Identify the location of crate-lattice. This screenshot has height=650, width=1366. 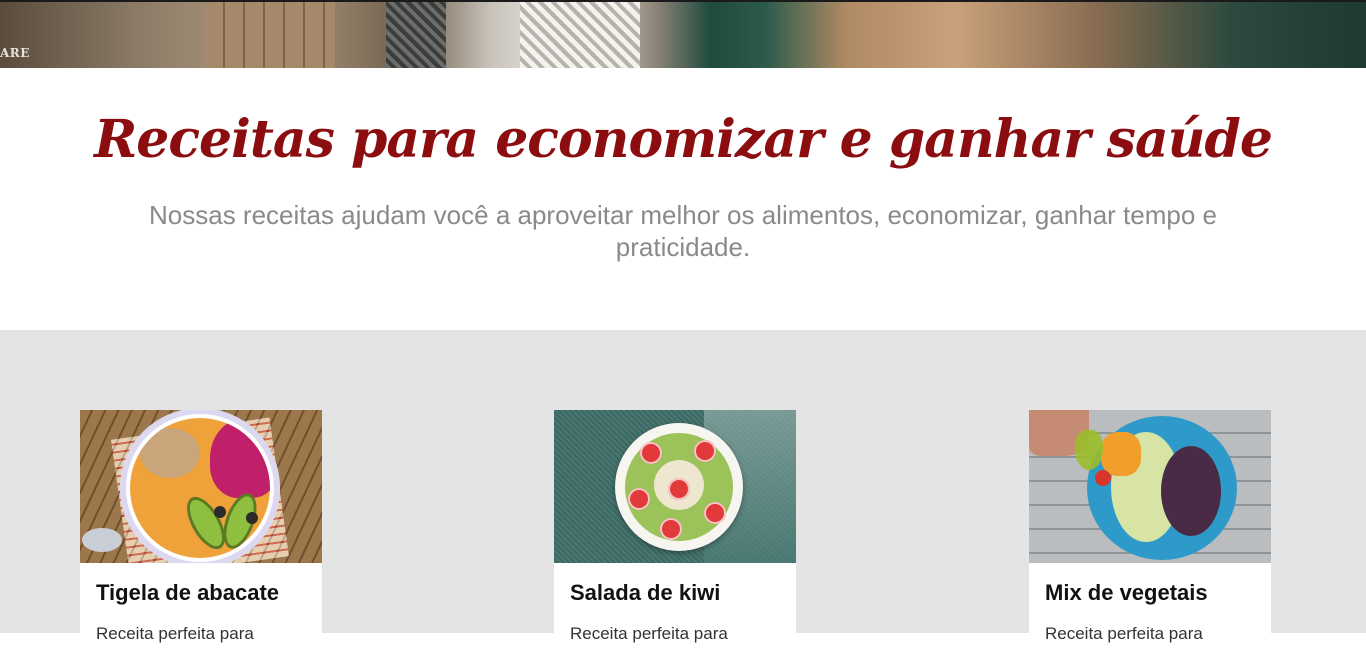
(416, 34).